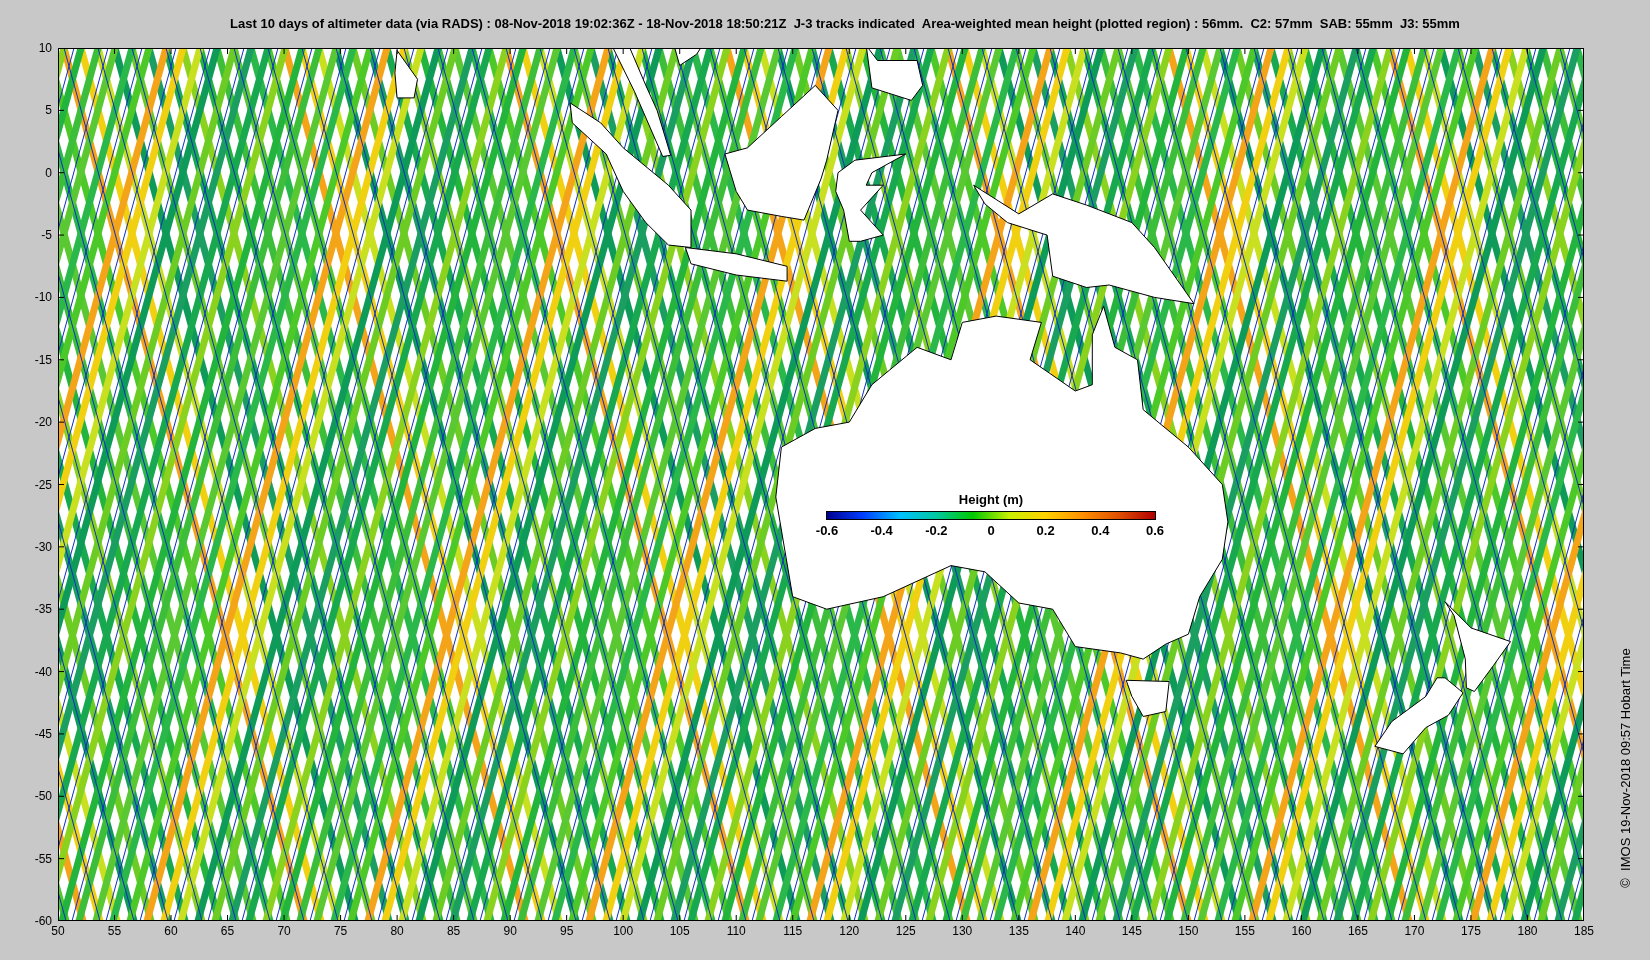 Image resolution: width=1650 pixels, height=960 pixels. What do you see at coordinates (340, 931) in the screenshot?
I see `x-axis-label: 75` at bounding box center [340, 931].